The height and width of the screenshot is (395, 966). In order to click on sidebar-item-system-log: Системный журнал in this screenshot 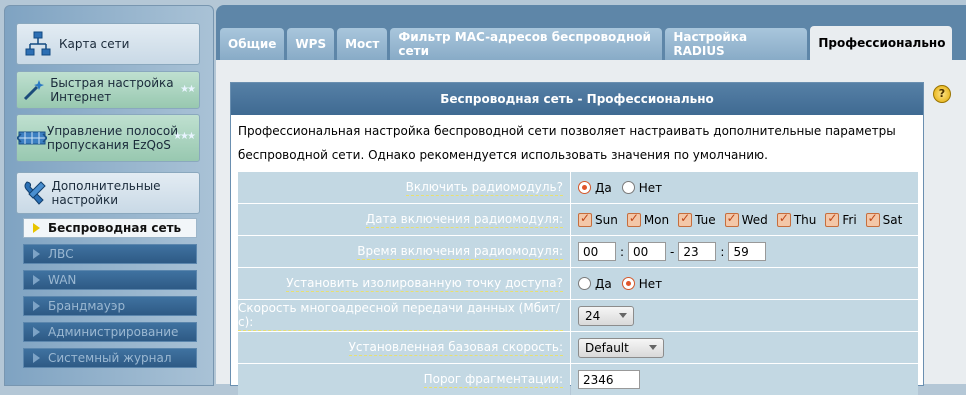, I will do `click(110, 358)`.